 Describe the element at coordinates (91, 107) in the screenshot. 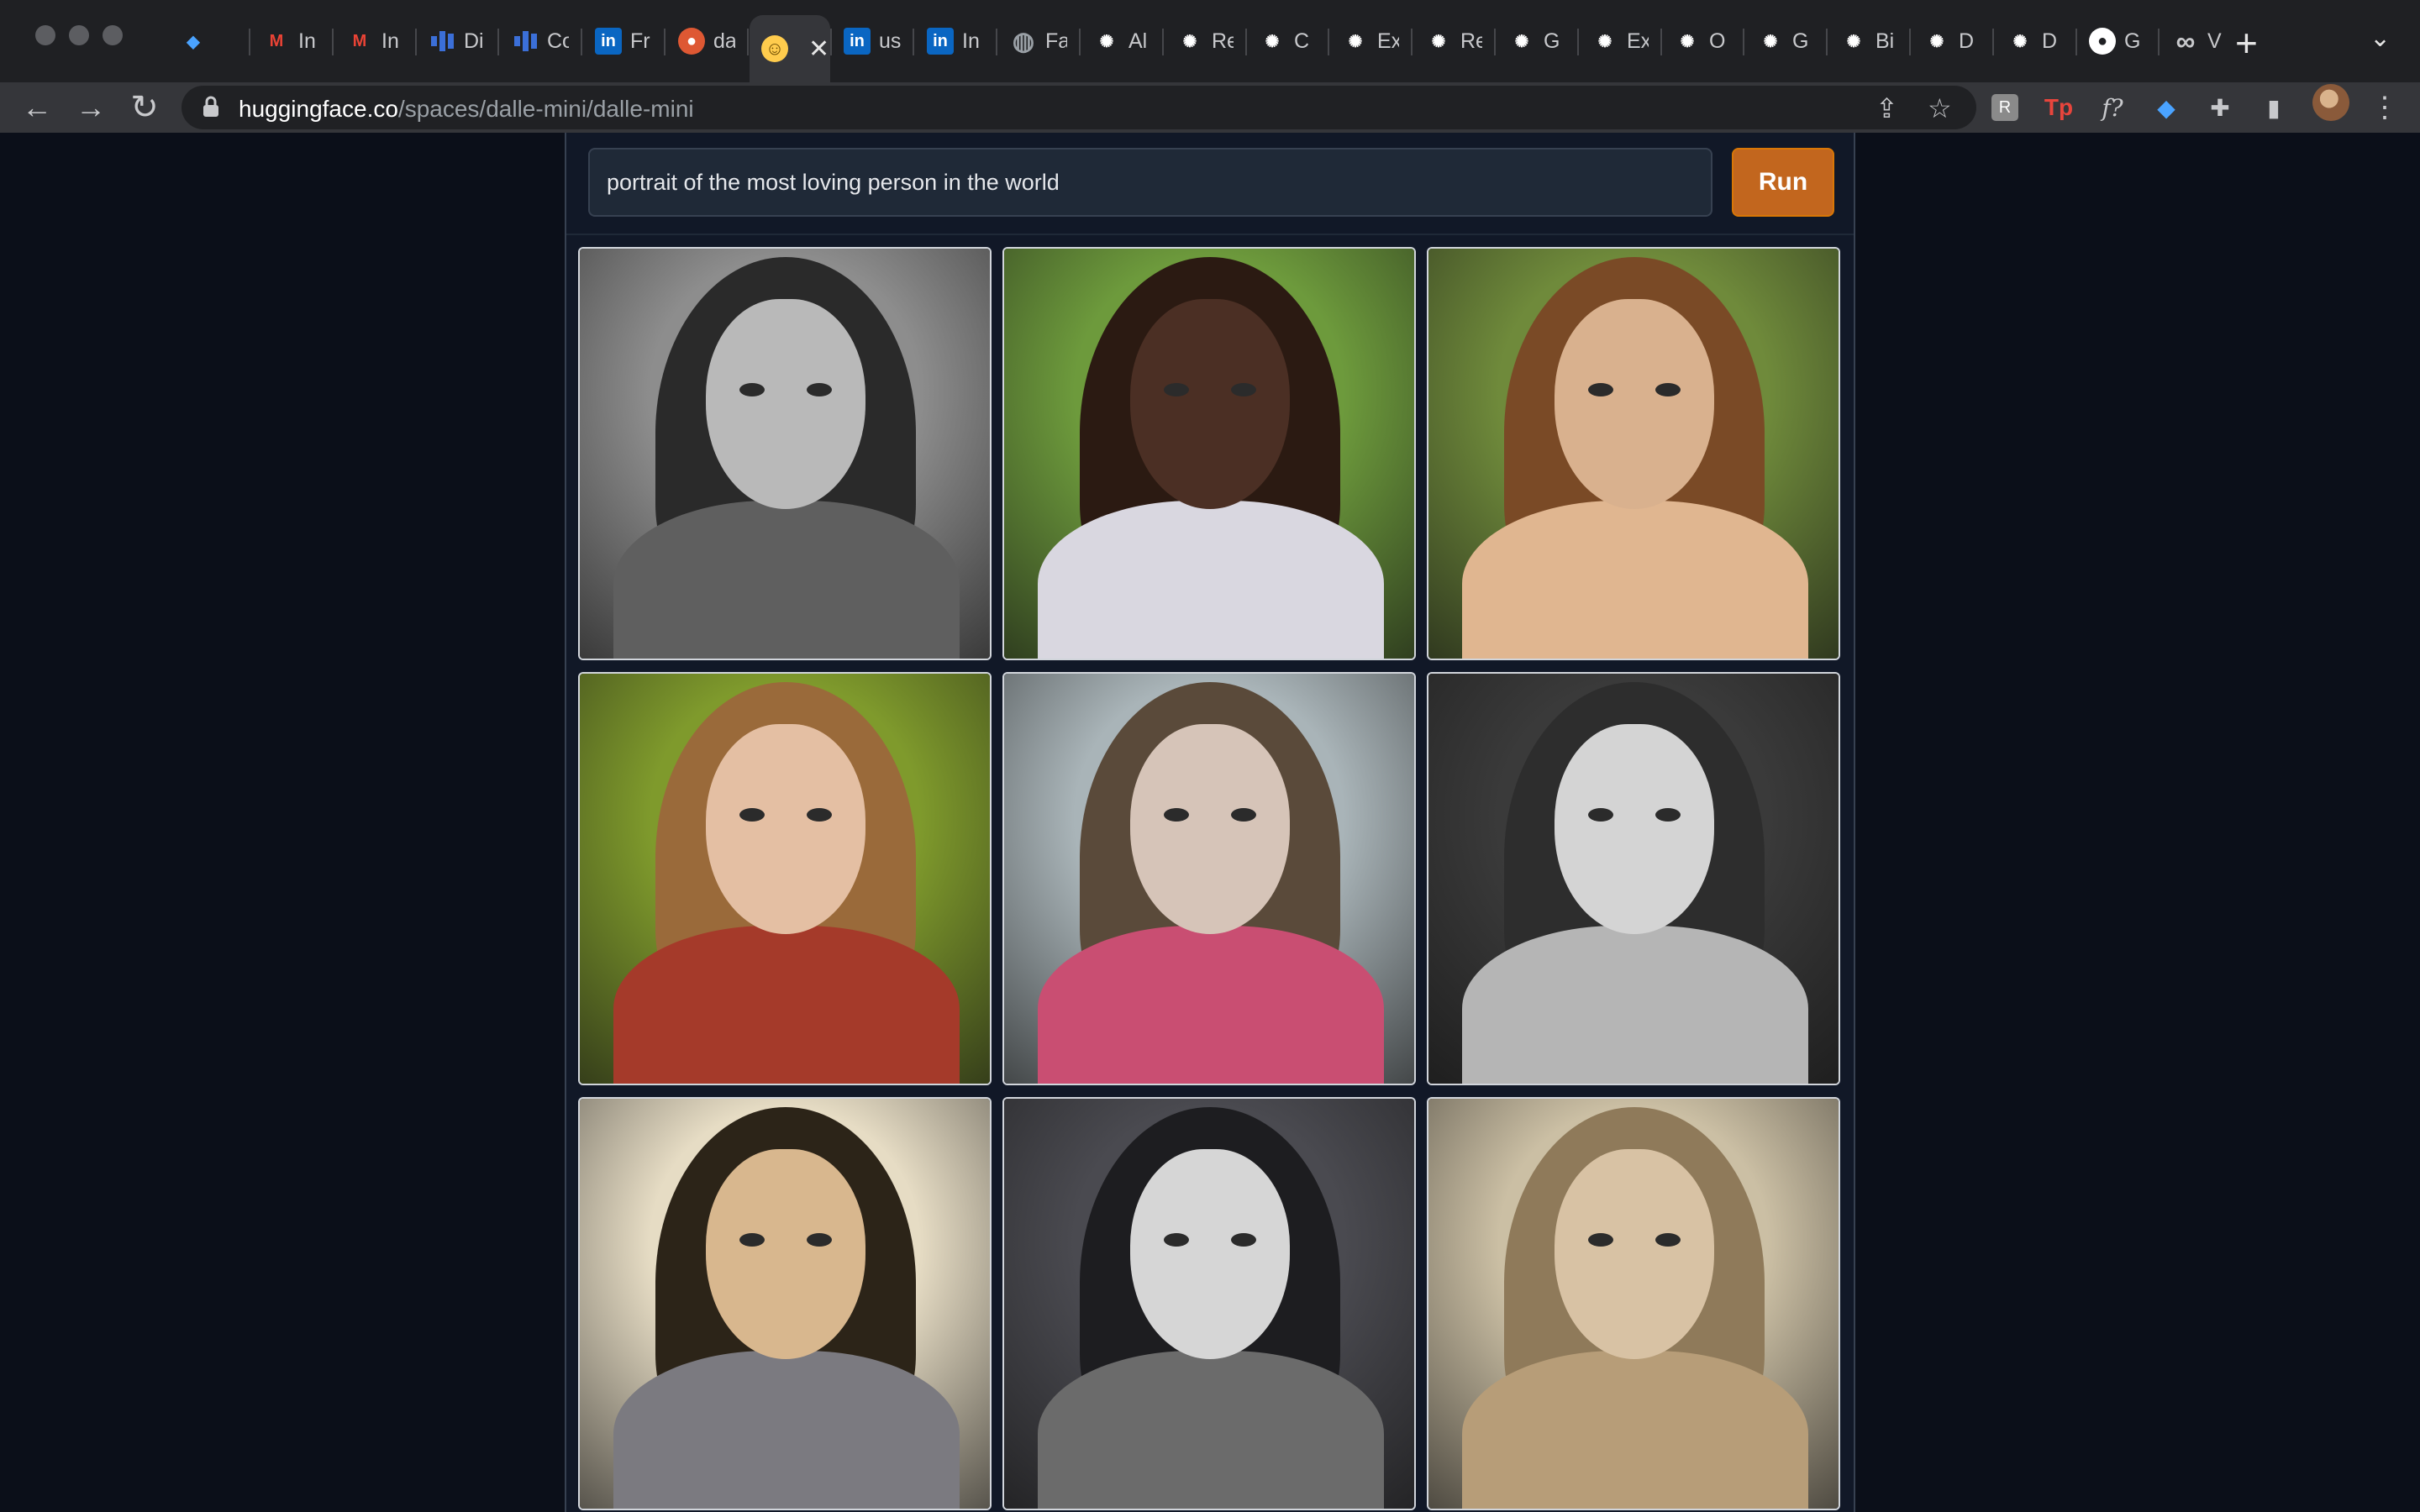

I see `forward-button: →` at that location.